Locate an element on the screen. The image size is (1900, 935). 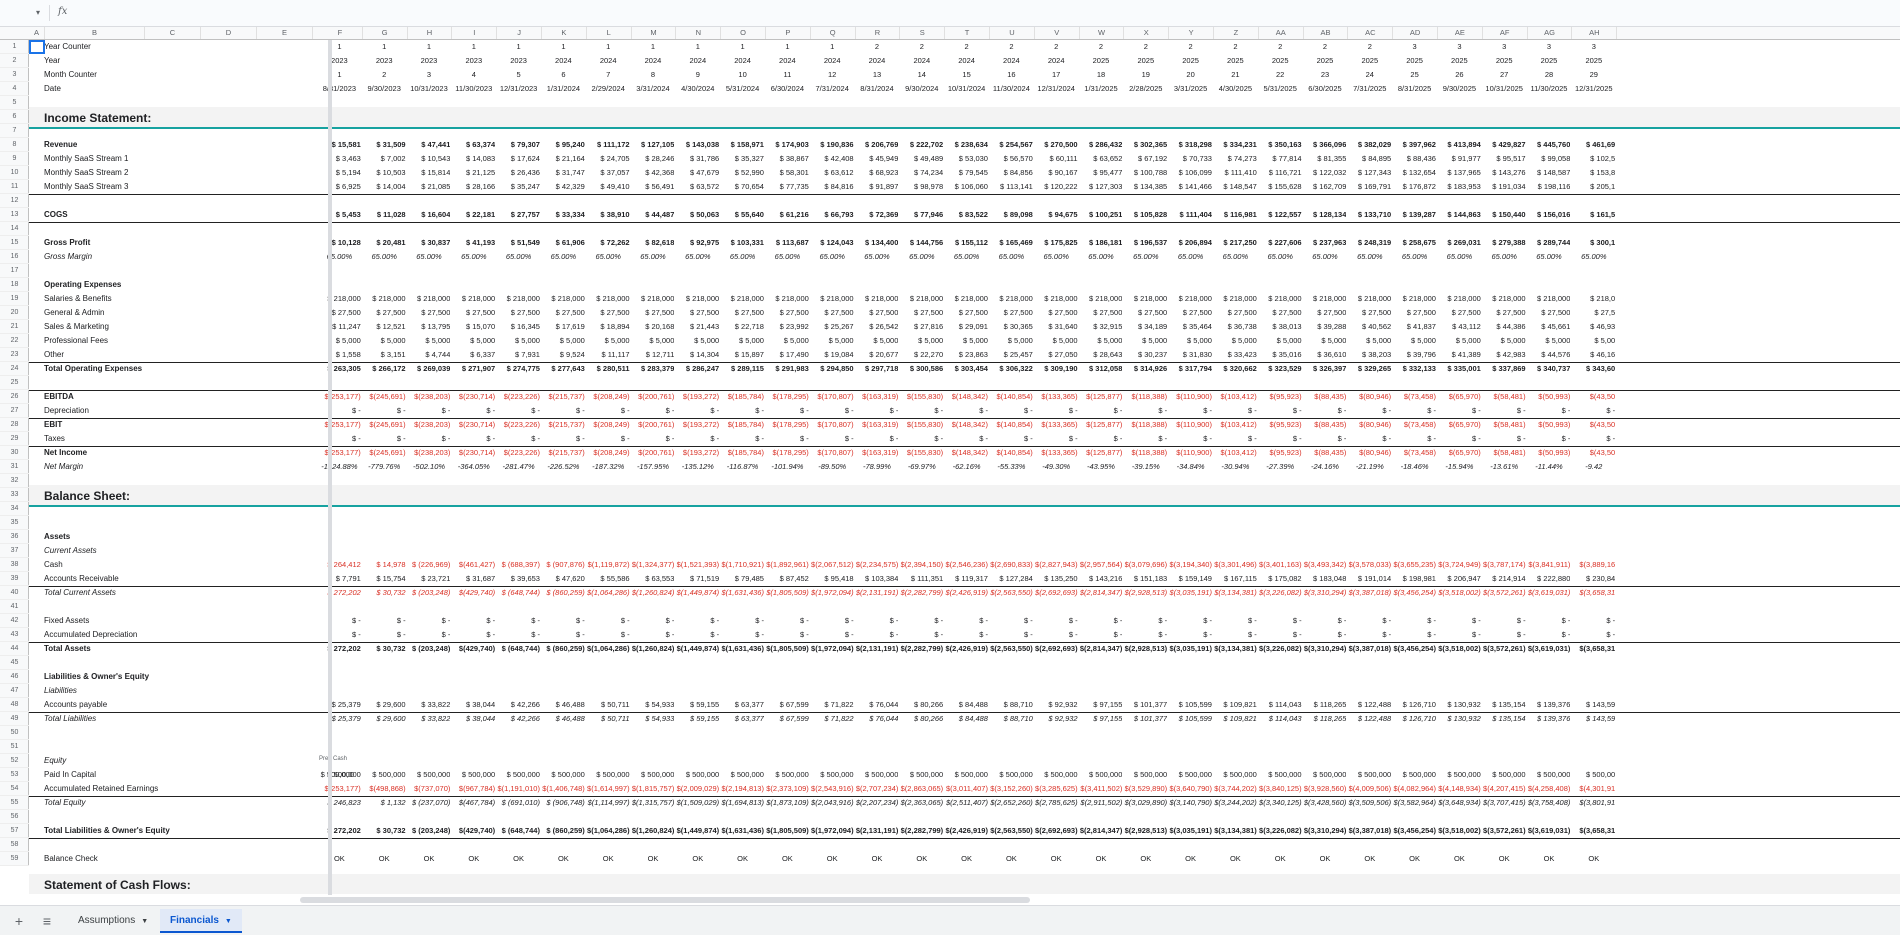
cell-value: $(155,830) is located at coordinates (921, 453).